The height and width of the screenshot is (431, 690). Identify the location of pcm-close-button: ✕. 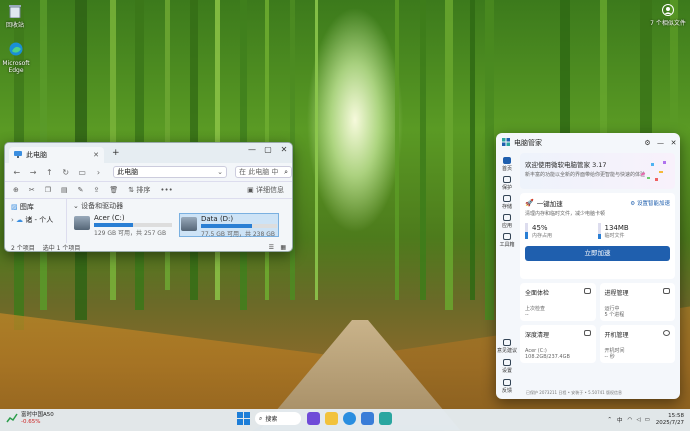
(673, 143).